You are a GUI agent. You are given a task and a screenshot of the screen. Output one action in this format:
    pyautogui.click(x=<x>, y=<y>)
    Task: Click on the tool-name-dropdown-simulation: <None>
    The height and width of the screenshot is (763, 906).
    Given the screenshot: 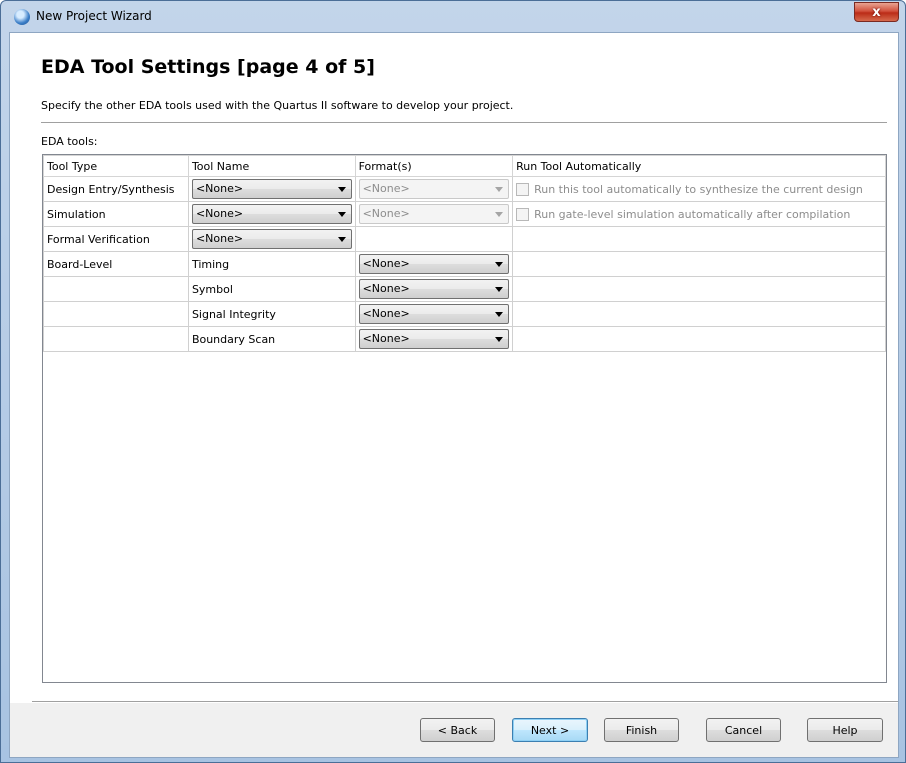 What is the action you would take?
    pyautogui.click(x=271, y=214)
    